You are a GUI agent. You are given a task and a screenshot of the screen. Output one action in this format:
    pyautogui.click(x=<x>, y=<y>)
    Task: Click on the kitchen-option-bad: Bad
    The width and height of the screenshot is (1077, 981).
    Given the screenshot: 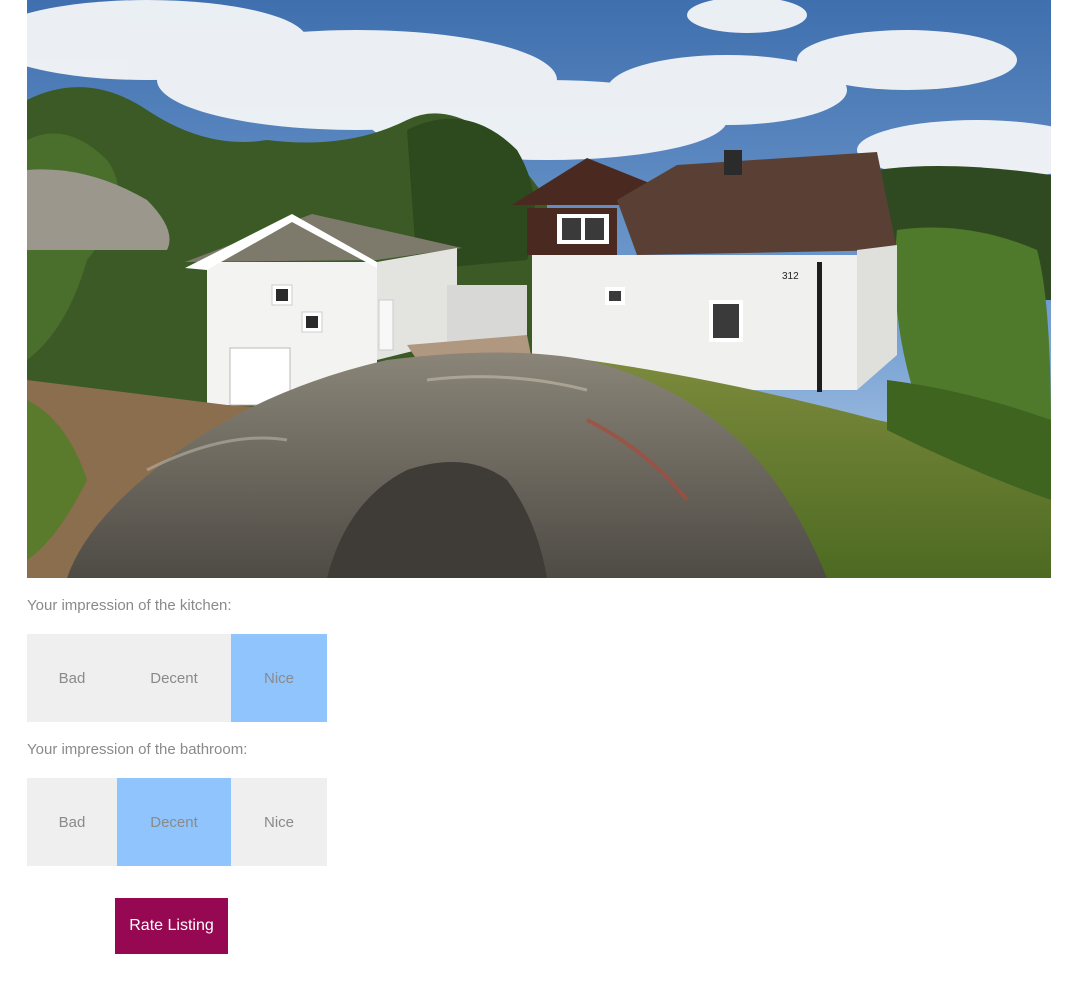 What is the action you would take?
    pyautogui.click(x=72, y=678)
    